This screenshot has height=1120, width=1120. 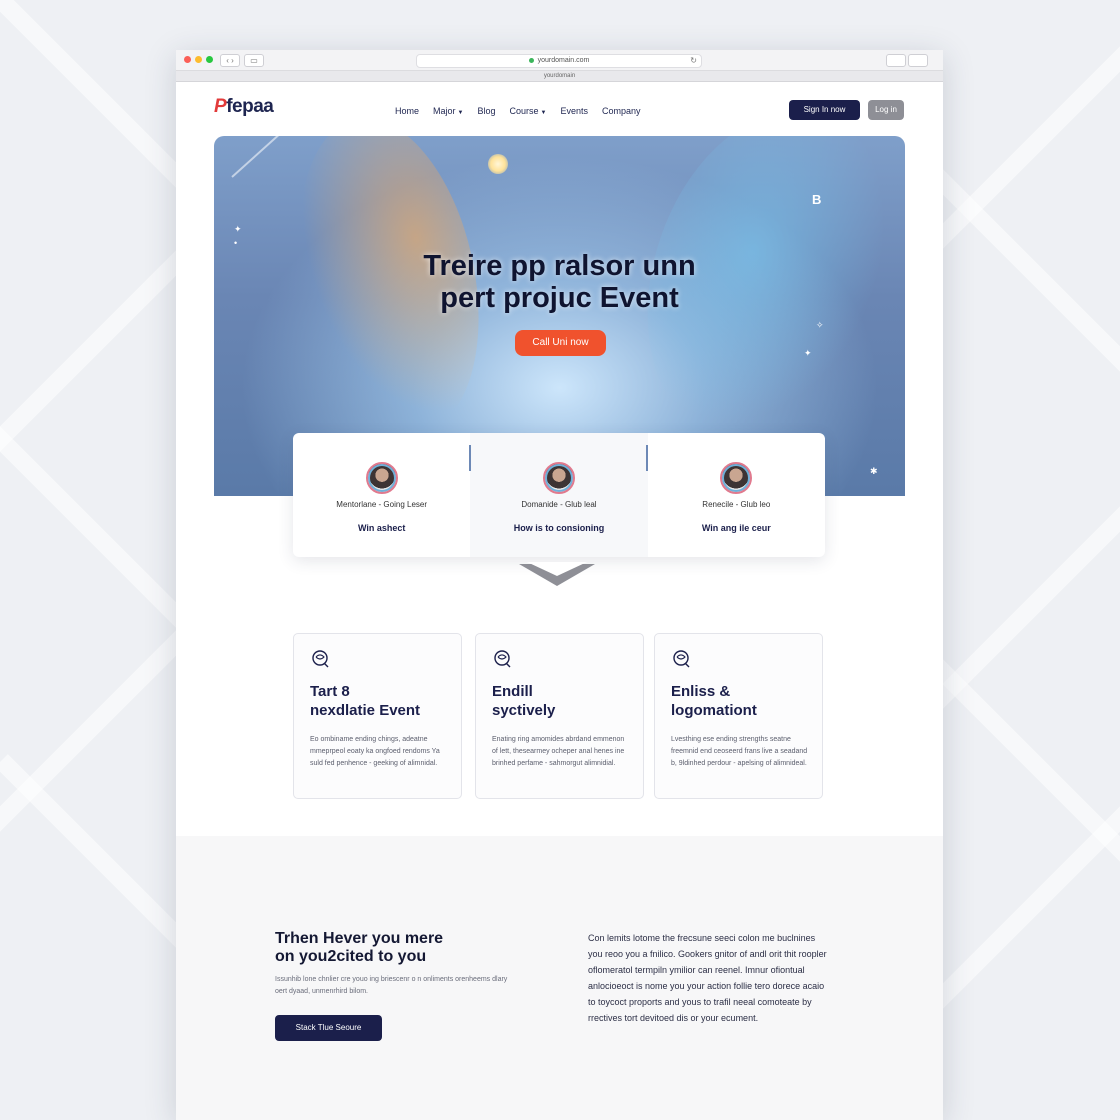 What do you see at coordinates (714, 701) in the screenshot?
I see `feature-title: Enliss & logomationt` at bounding box center [714, 701].